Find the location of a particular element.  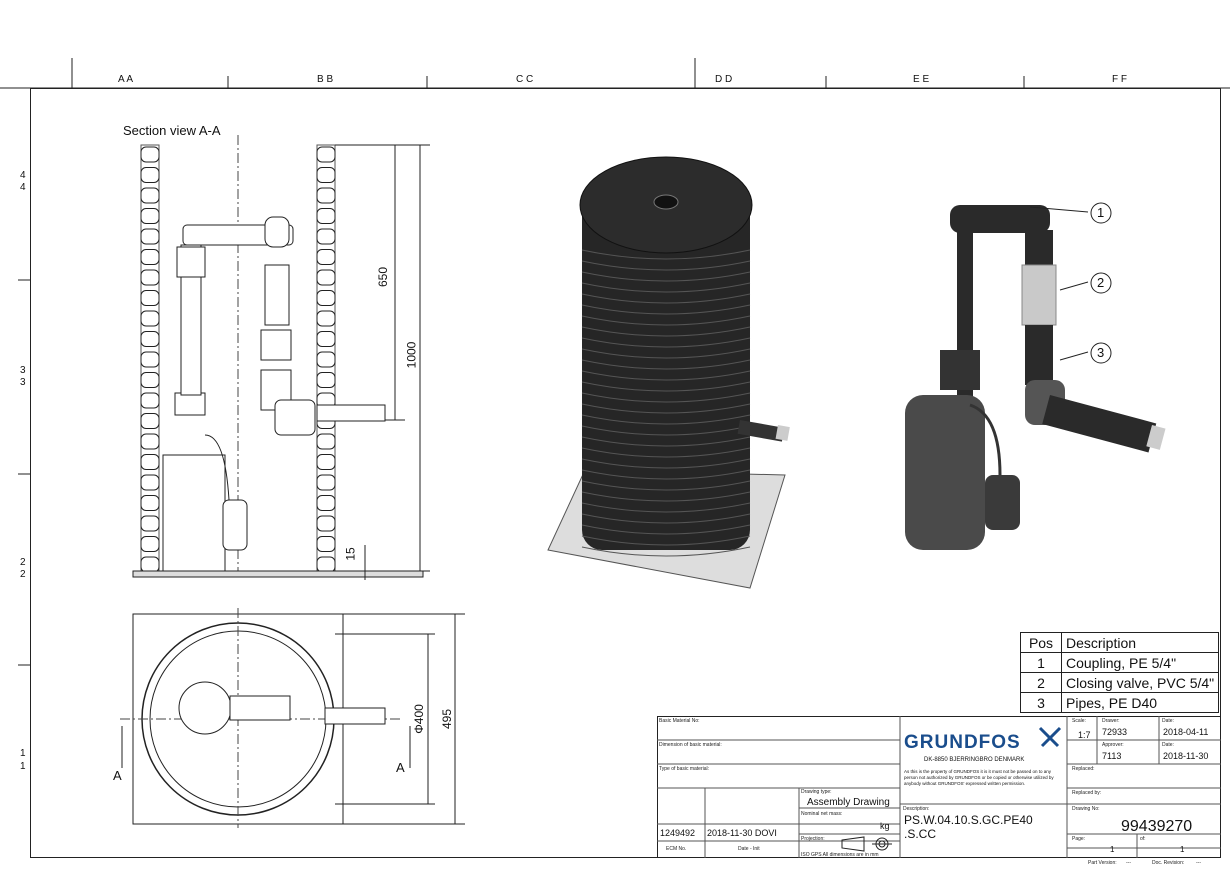

section-view-drawing is located at coordinates (281, 357).